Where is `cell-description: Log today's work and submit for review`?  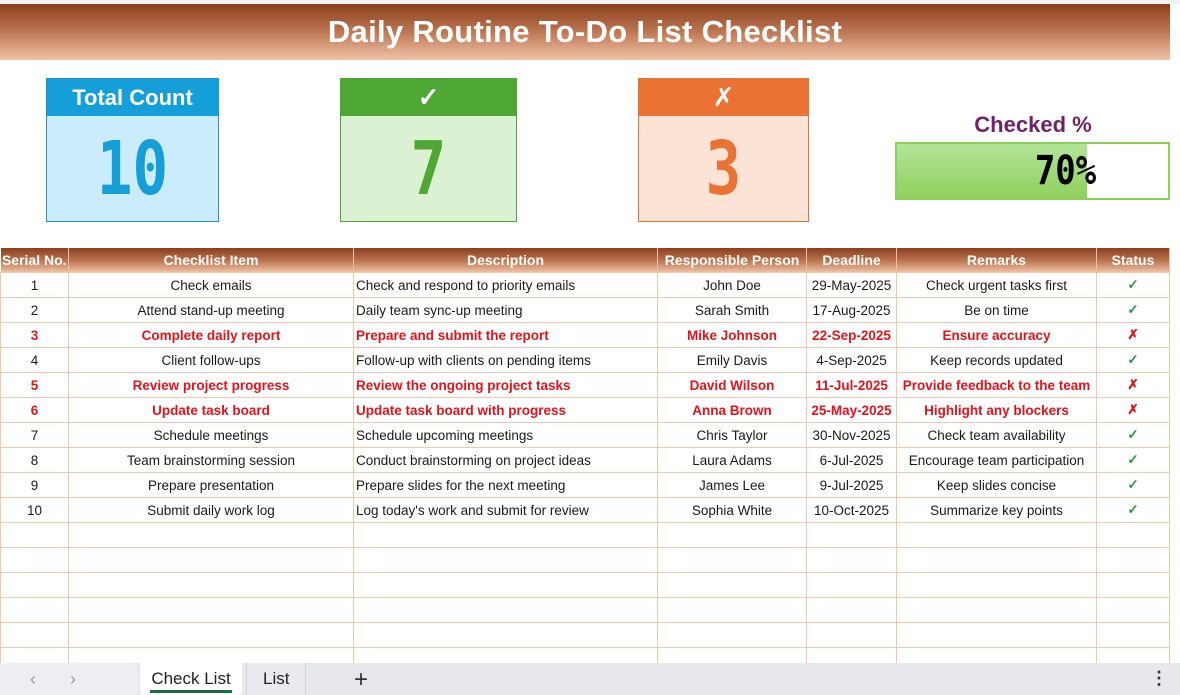 cell-description: Log today's work and submit for review is located at coordinates (505, 510).